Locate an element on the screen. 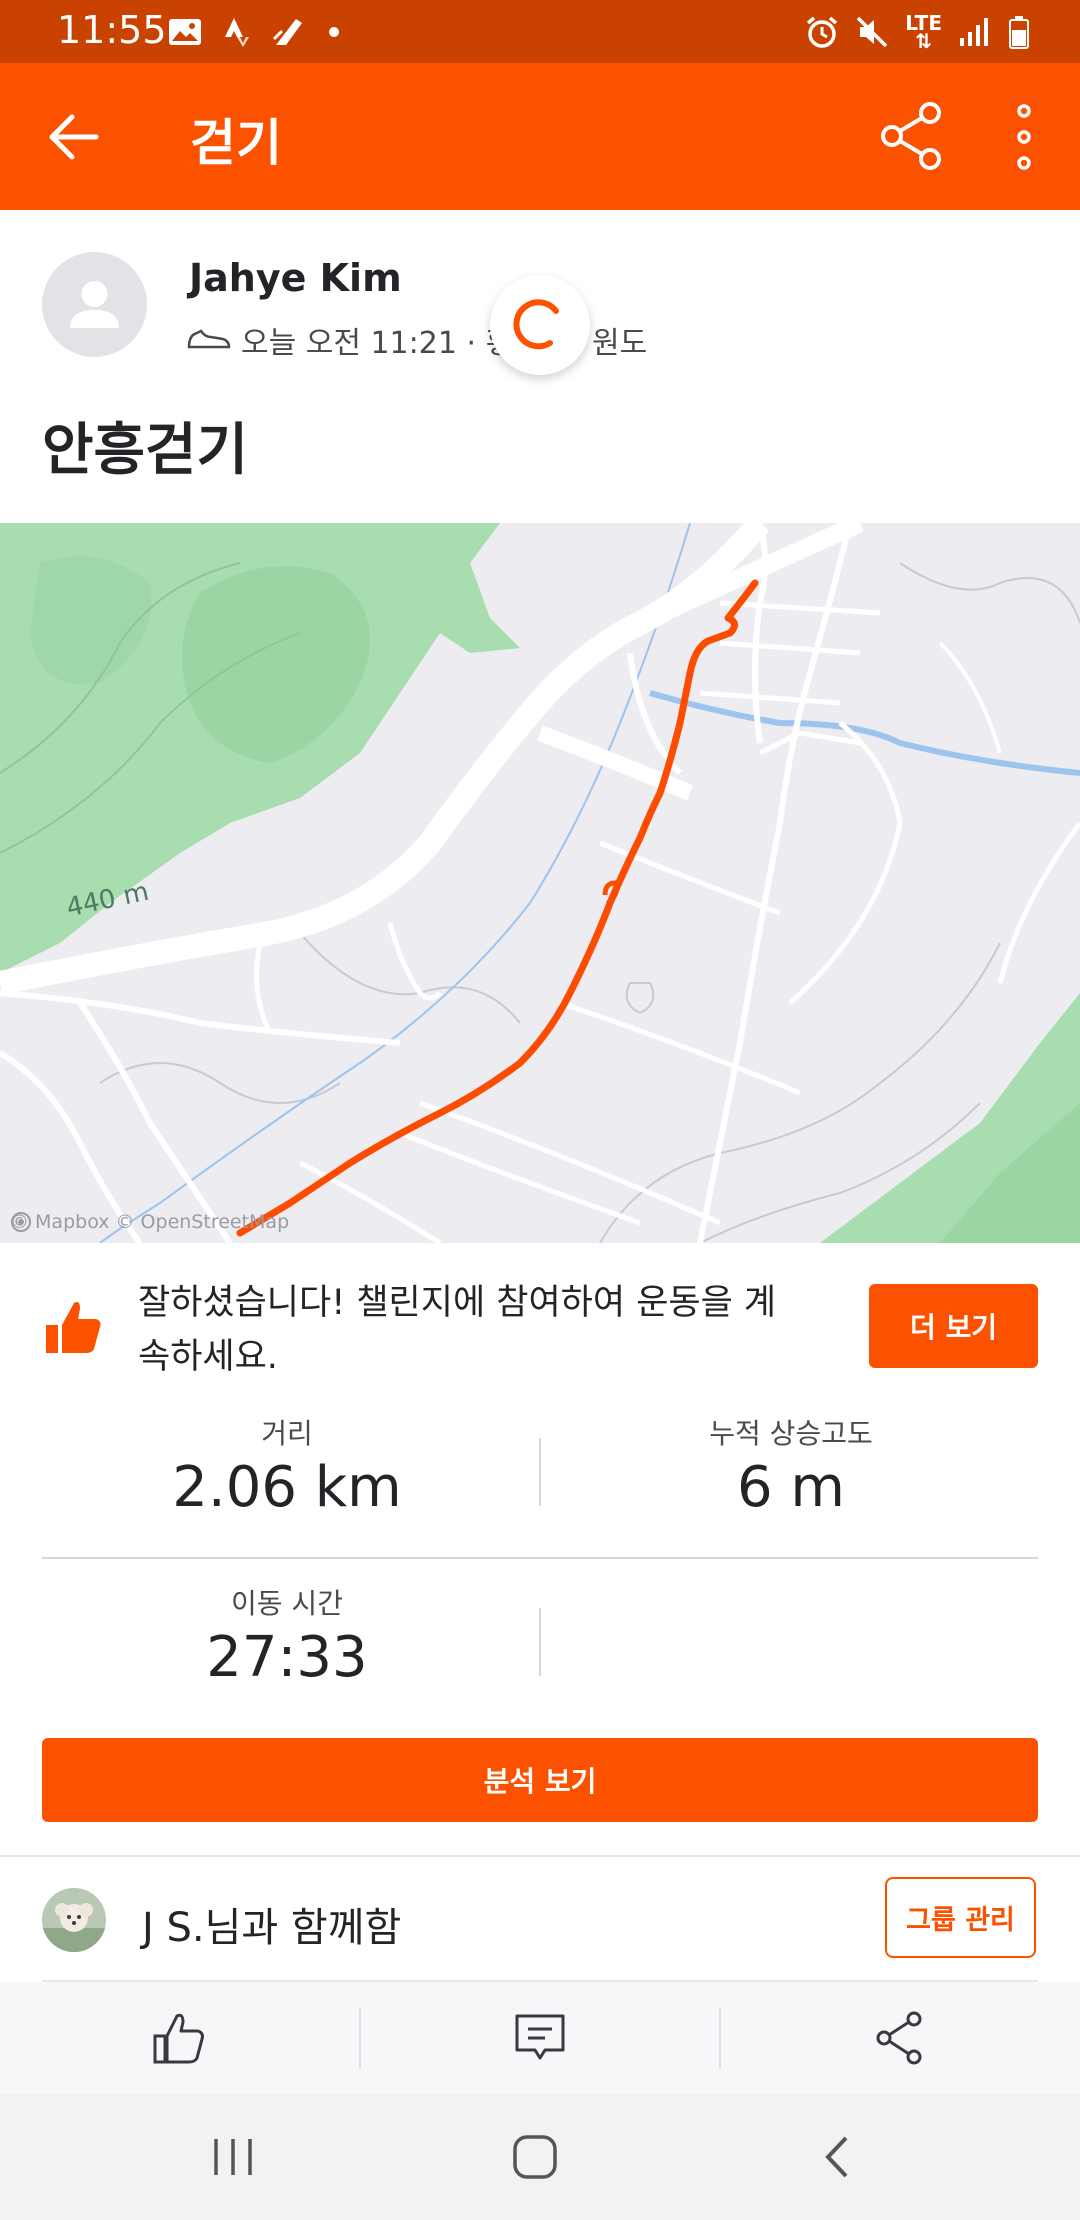  status-time: 11:55 is located at coordinates (112, 30).